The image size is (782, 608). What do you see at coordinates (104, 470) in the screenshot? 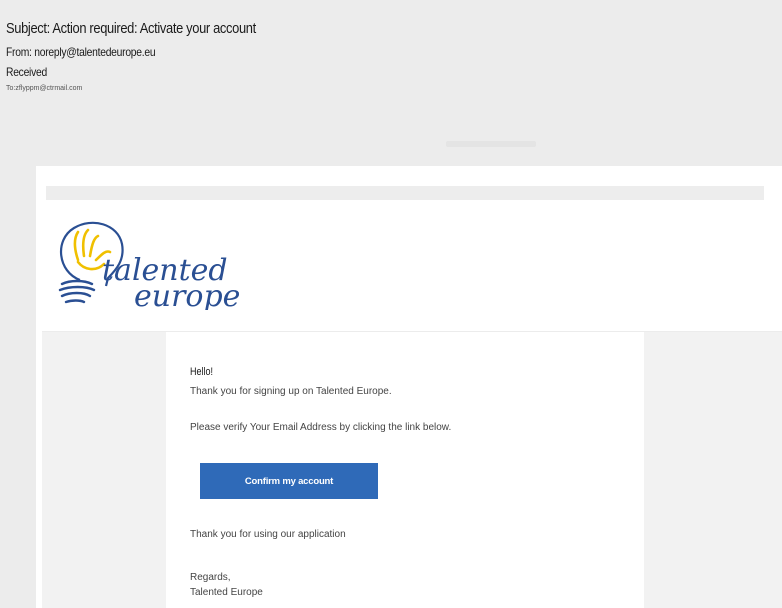
I see `body-left-gutter` at bounding box center [104, 470].